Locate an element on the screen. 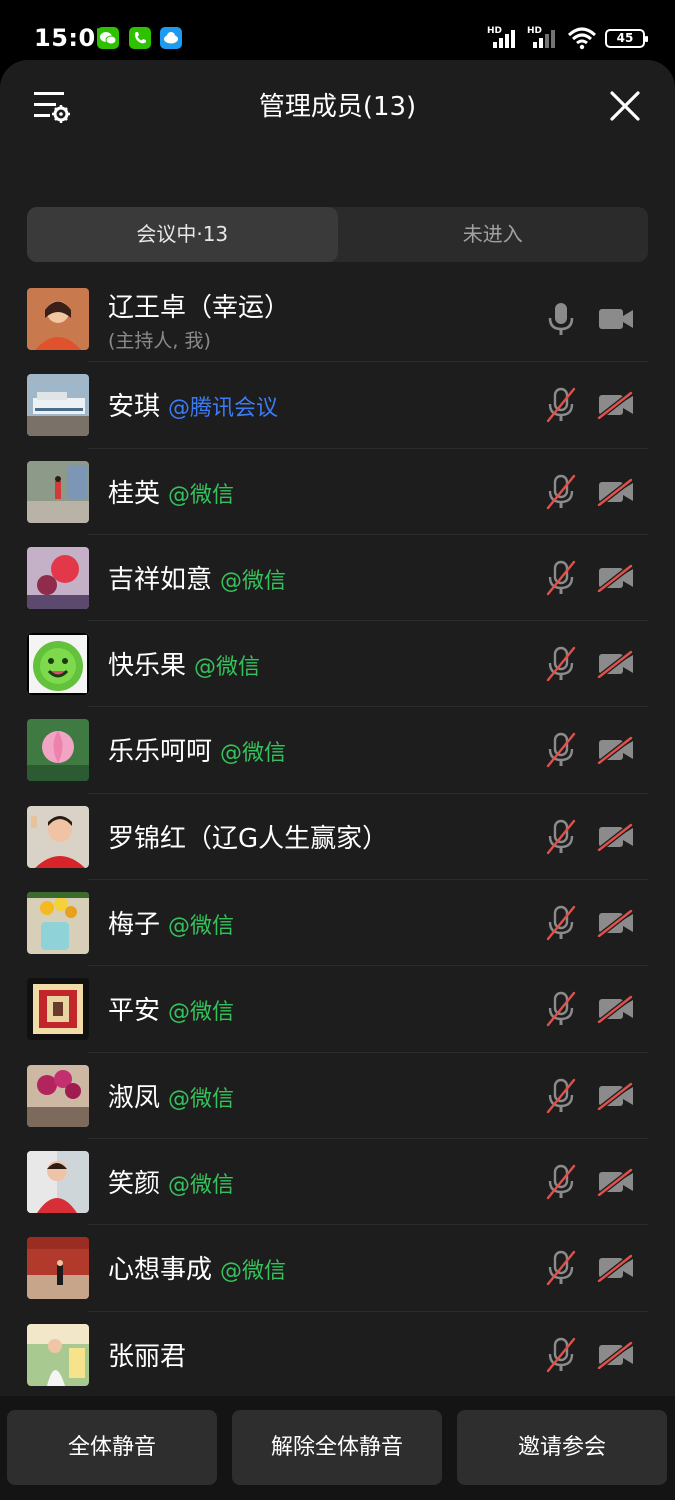 This screenshot has height=1500, width=675. member-row: 笑颜 @微信 is located at coordinates (337, 1182).